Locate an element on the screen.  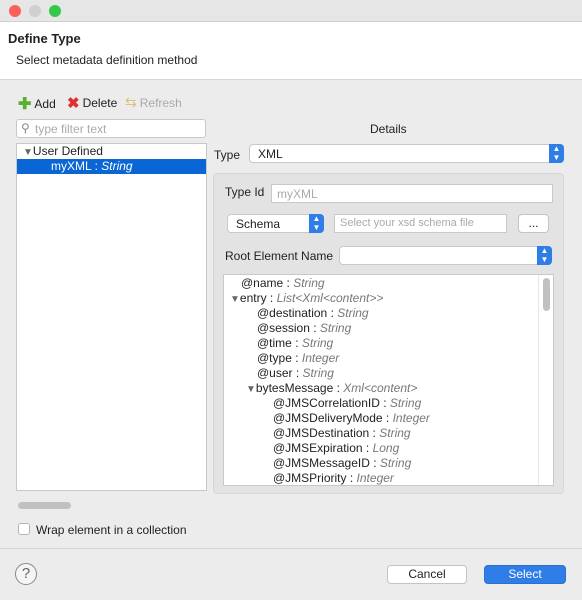
add-button: ✚ Add is located at coordinates (37, 104).